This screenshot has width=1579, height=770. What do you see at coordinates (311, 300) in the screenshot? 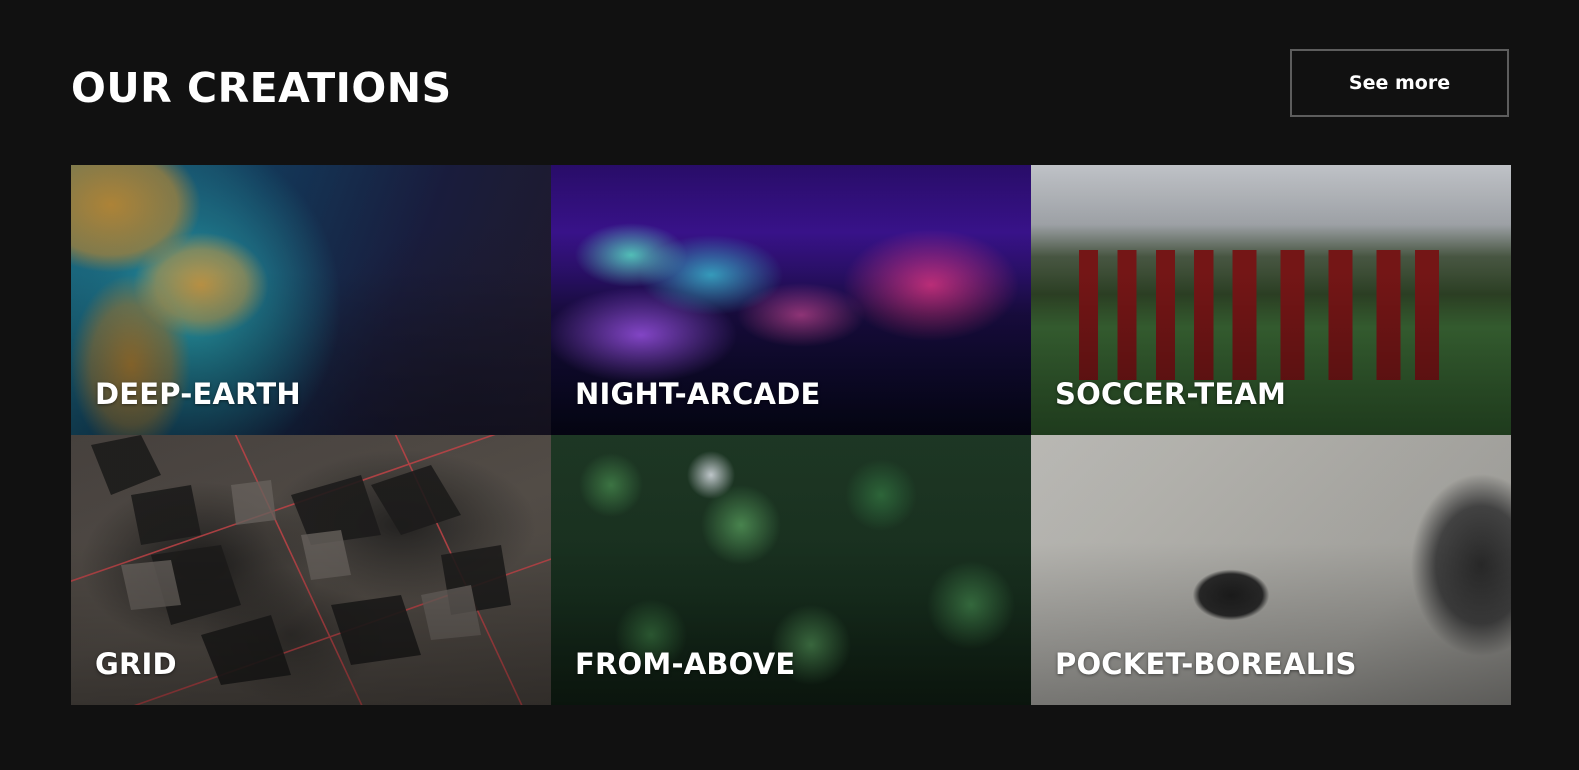
I see `creation-card-deep-earth: DEEP-EARTH` at bounding box center [311, 300].